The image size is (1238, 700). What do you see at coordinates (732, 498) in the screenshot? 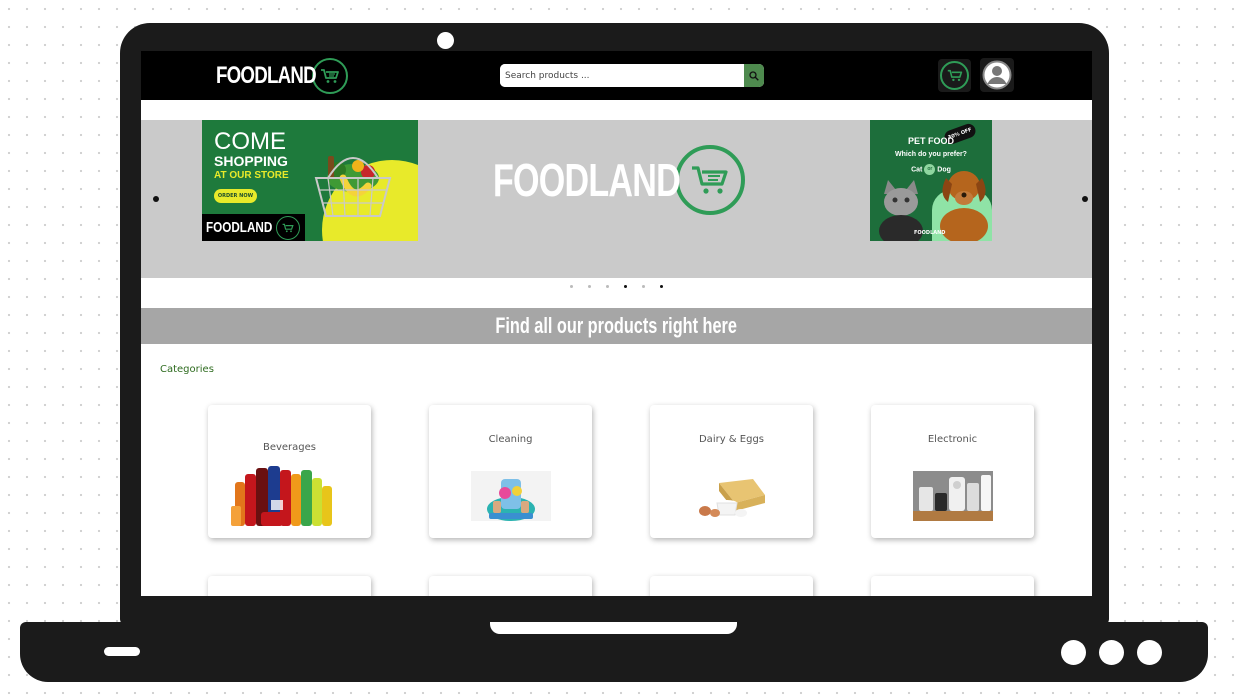
I see `dairy-eggs-image` at bounding box center [732, 498].